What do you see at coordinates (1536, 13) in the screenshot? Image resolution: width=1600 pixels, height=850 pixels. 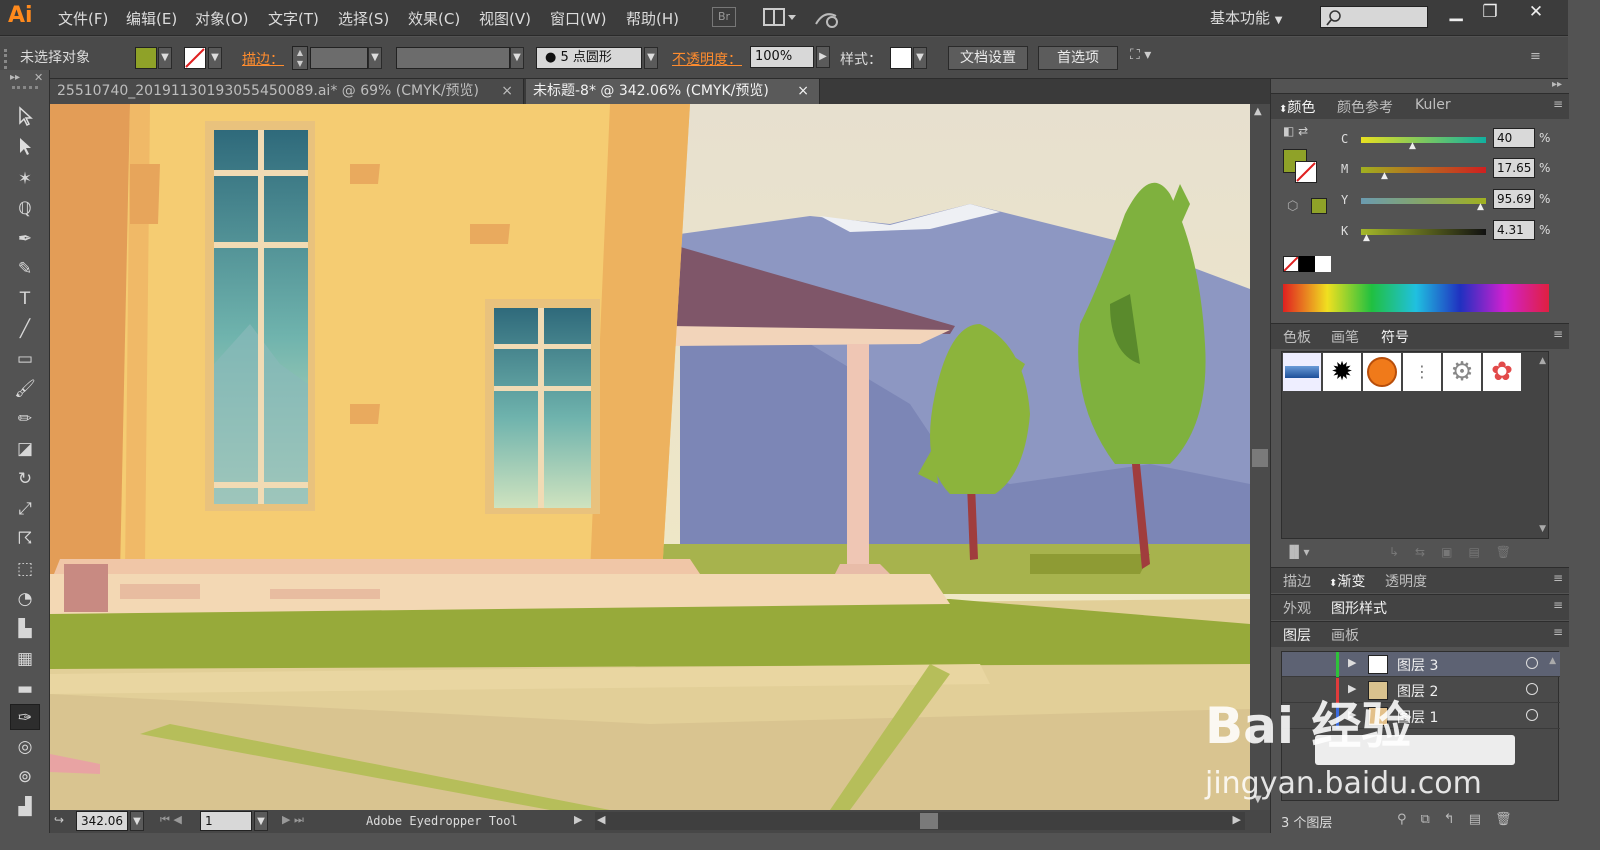 I see `close-window-button: ✕` at bounding box center [1536, 13].